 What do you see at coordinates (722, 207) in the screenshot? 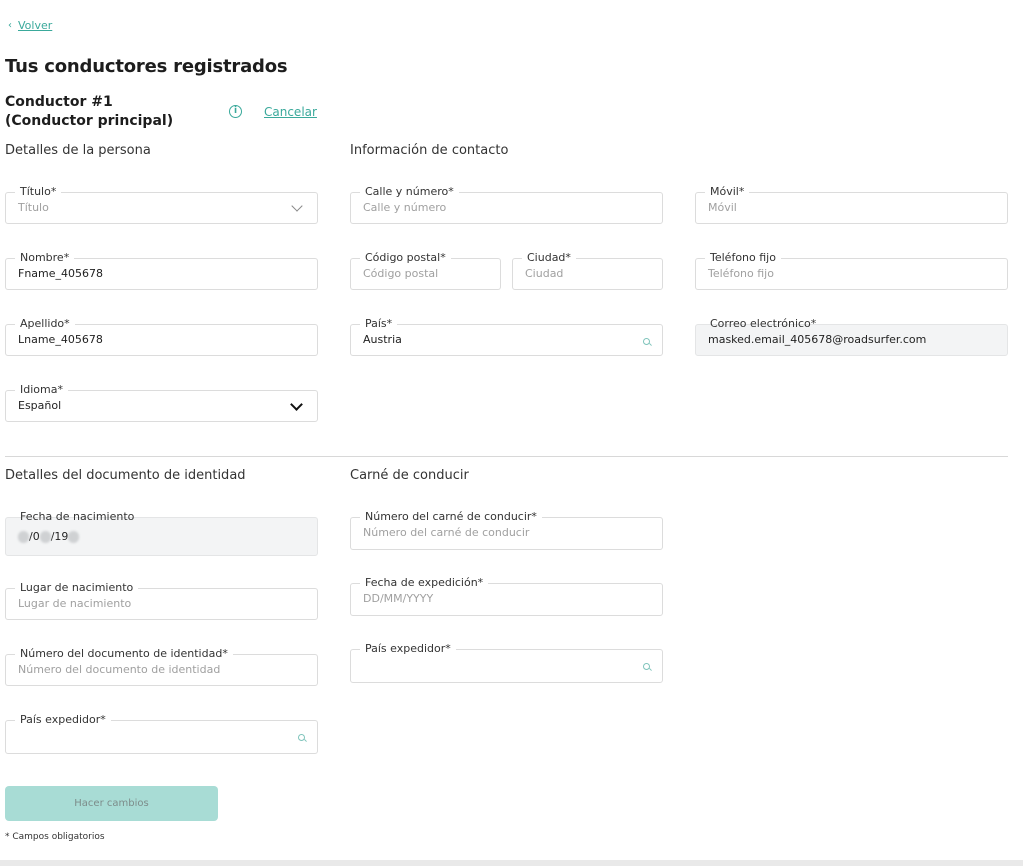
I see `mobile-placeholder: Móvil` at bounding box center [722, 207].